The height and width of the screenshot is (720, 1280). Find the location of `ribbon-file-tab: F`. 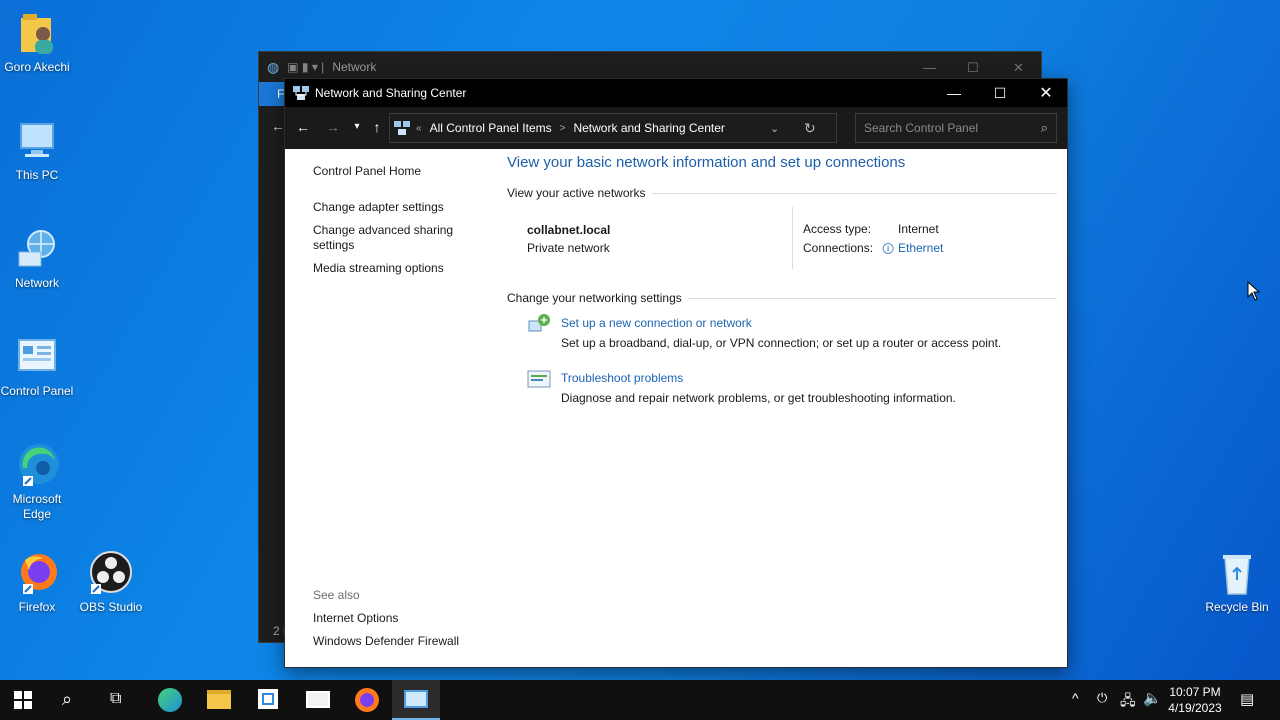

ribbon-file-tab: F is located at coordinates (272, 94).